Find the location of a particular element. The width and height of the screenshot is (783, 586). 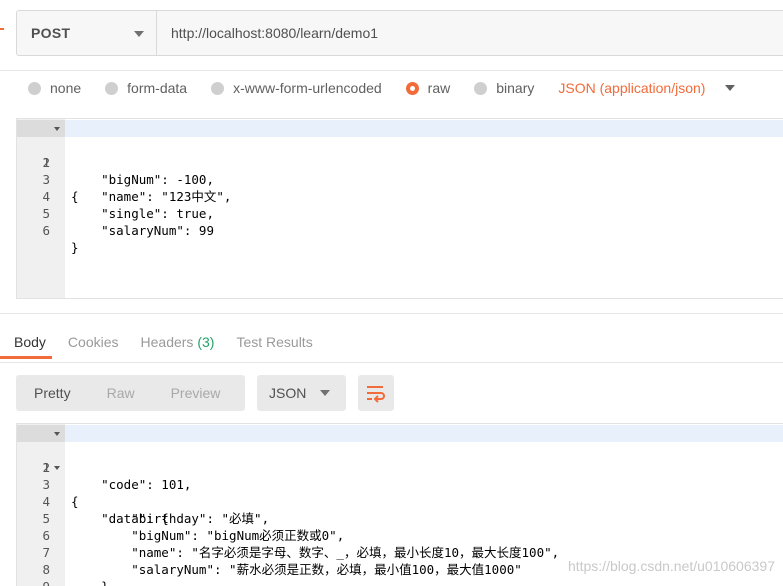

format-label: JSON is located at coordinates (288, 393).